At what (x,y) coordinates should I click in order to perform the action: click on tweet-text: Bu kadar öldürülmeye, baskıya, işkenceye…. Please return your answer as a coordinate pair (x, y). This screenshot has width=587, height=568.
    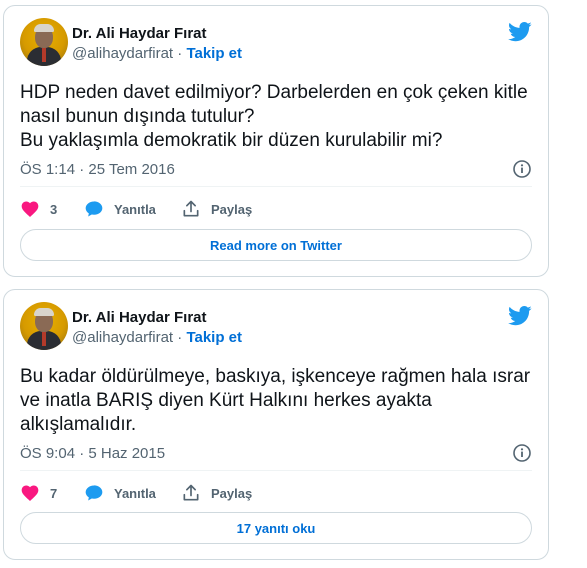
    Looking at the image, I should click on (275, 400).